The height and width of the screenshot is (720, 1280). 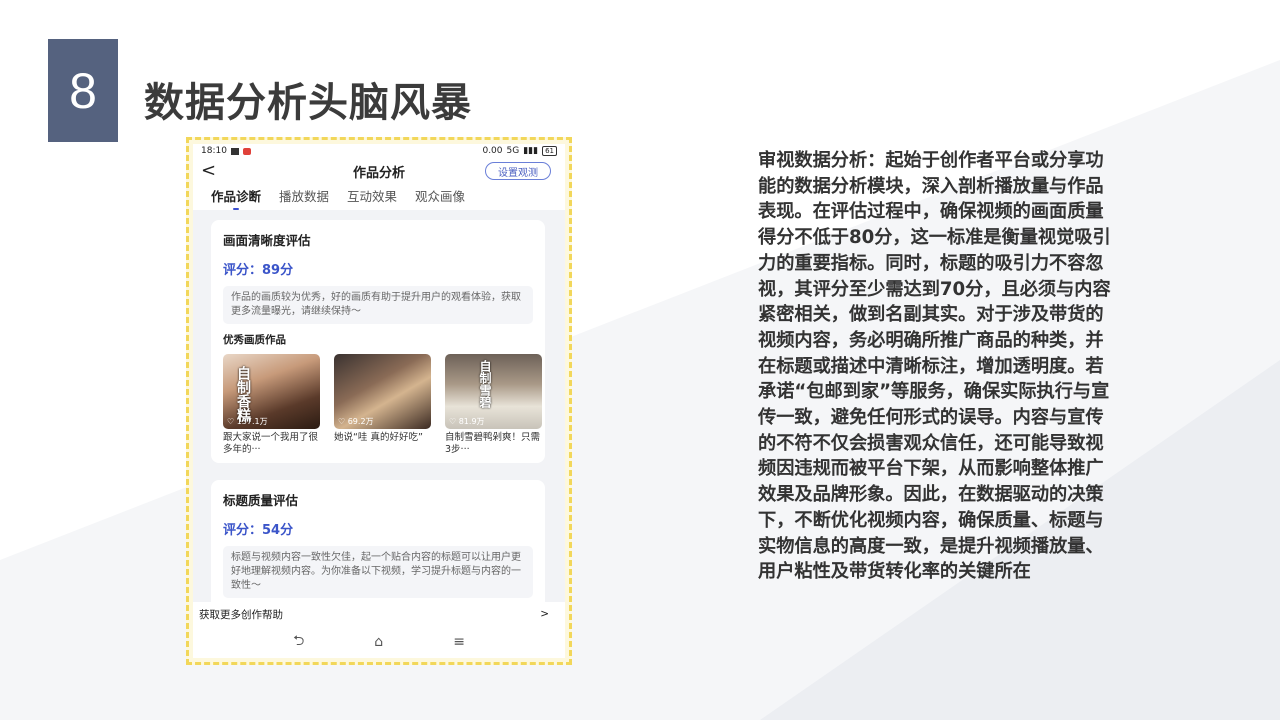 I want to click on notification-icon, so click(x=234, y=151).